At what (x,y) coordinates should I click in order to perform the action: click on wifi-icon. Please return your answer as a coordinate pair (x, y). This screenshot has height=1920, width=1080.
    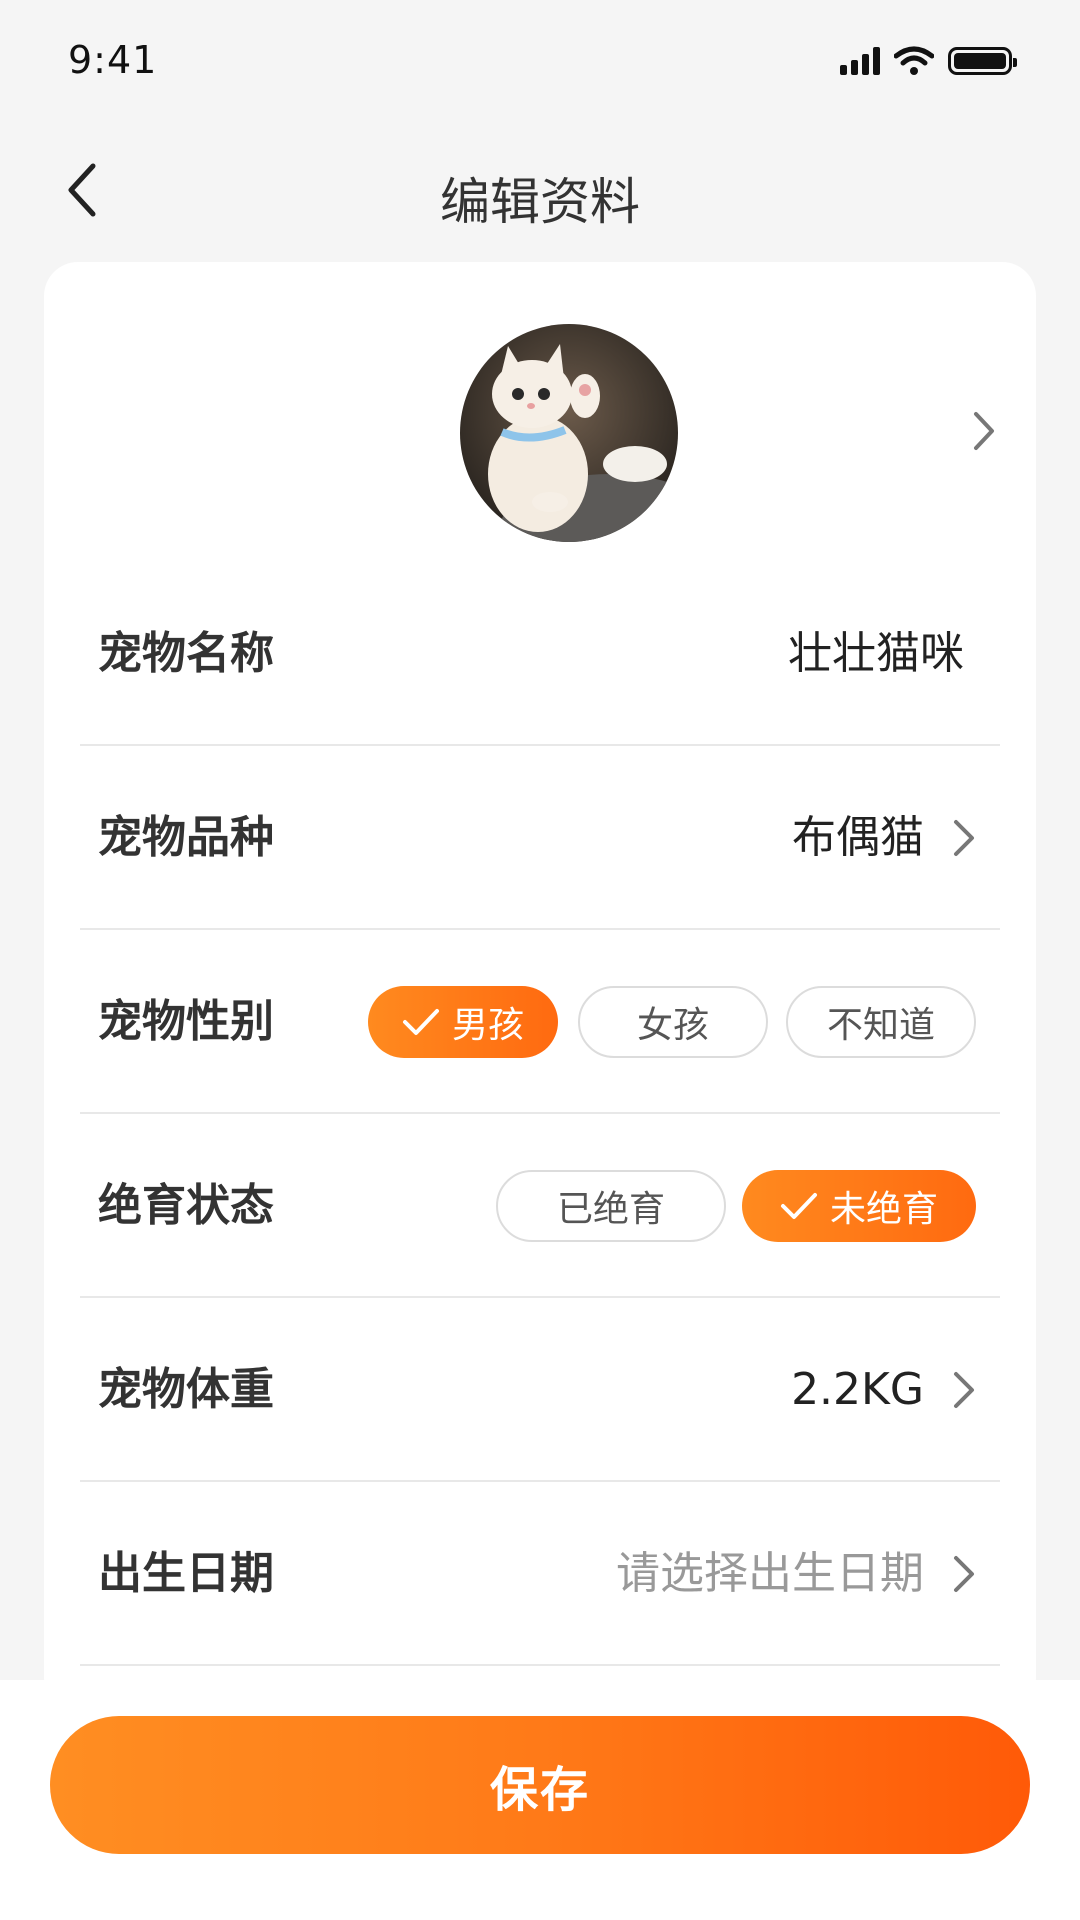
    Looking at the image, I should click on (914, 60).